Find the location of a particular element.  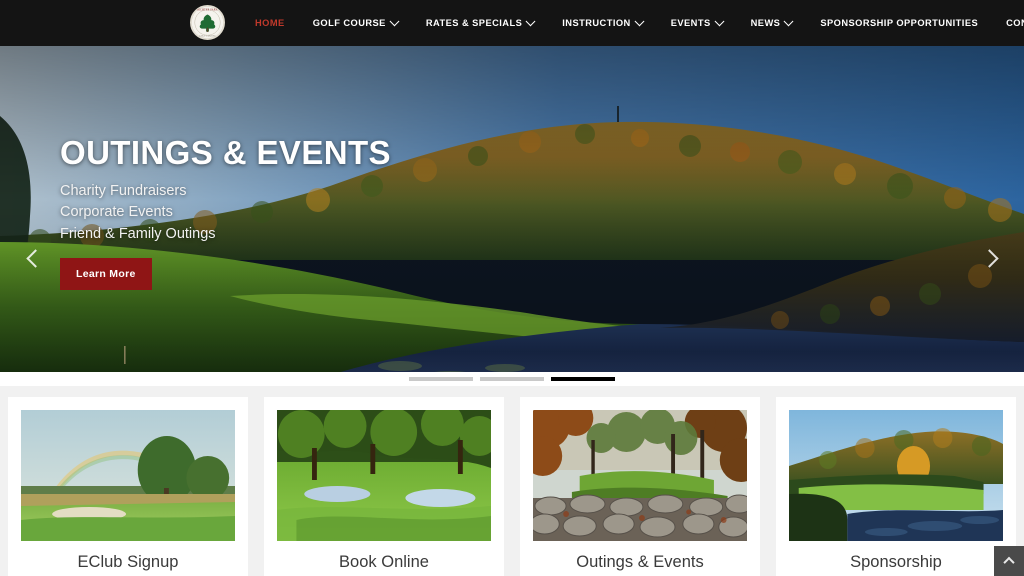

hero-subtitle-line-2: Corporate Events is located at coordinates (116, 212).